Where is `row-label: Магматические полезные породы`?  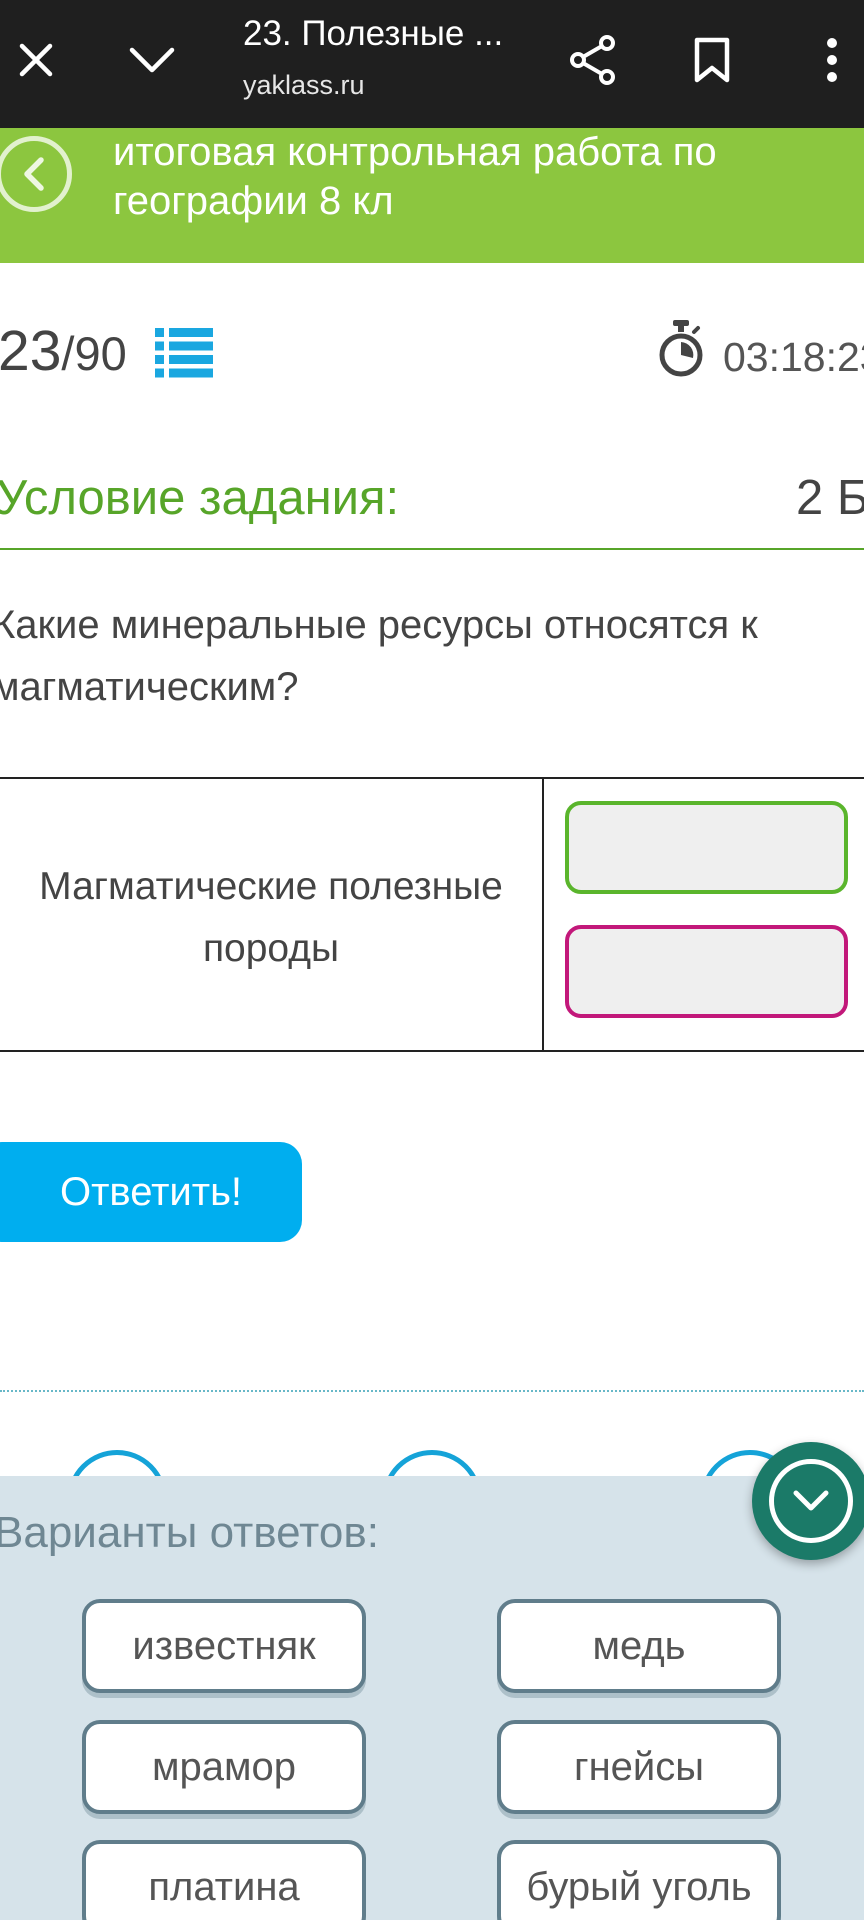
row-label: Магматические полезные породы is located at coordinates (271, 917).